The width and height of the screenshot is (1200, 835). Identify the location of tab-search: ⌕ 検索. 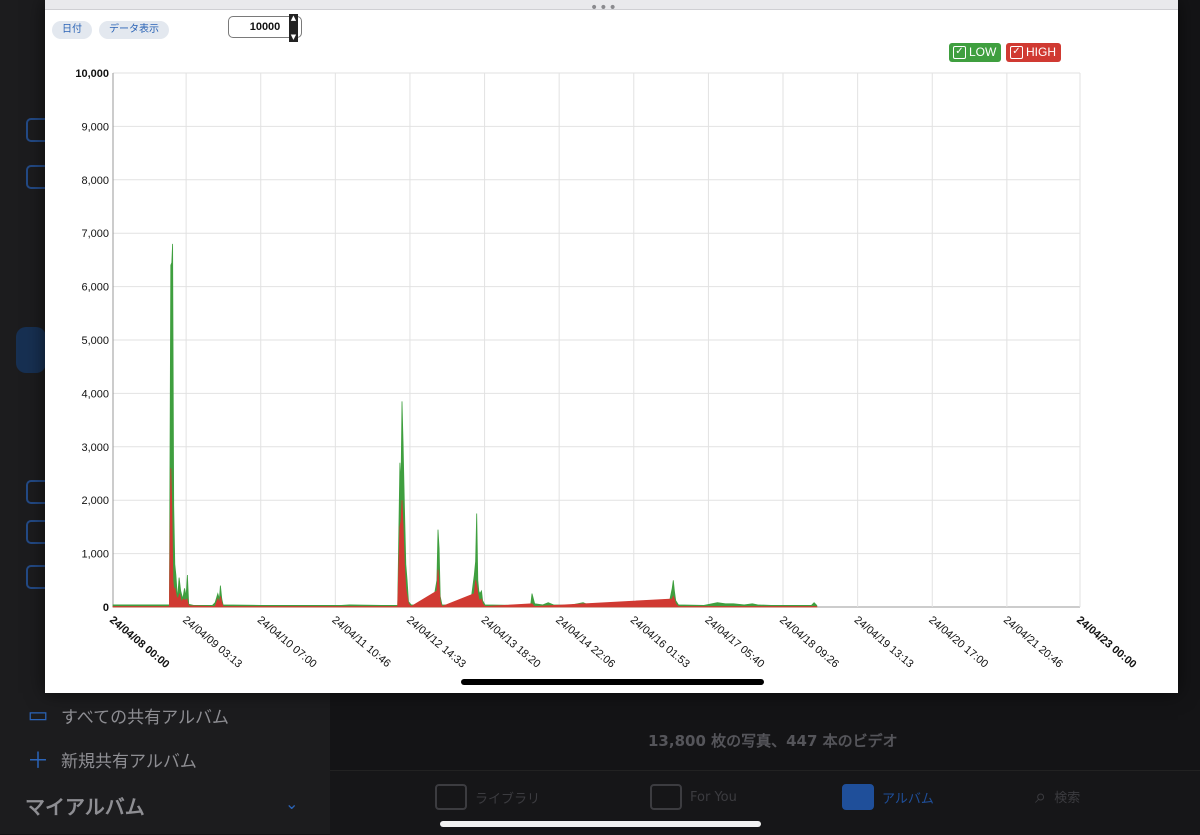
(1057, 796).